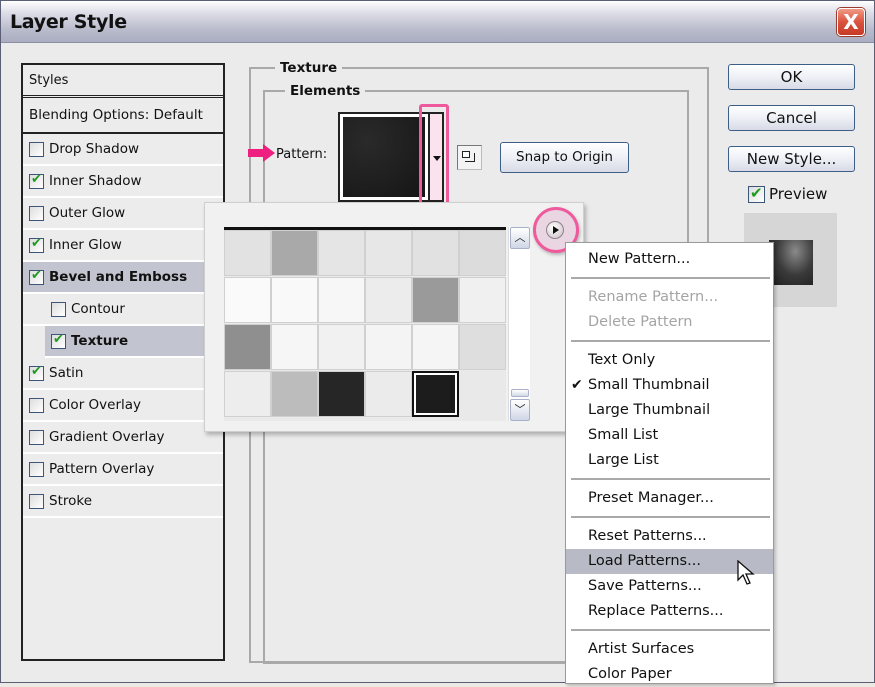 This screenshot has width=875, height=687. Describe the element at coordinates (791, 118) in the screenshot. I see `cancel-button: Cancel` at that location.